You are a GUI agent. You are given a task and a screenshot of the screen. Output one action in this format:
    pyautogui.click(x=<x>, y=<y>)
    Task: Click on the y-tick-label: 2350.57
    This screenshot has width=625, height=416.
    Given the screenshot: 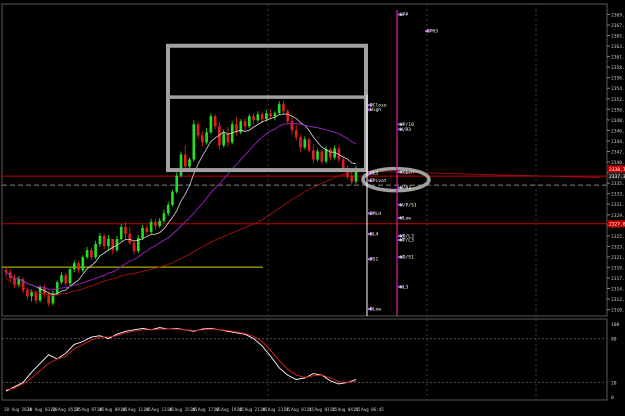 What is the action you would take?
    pyautogui.click(x=618, y=110)
    